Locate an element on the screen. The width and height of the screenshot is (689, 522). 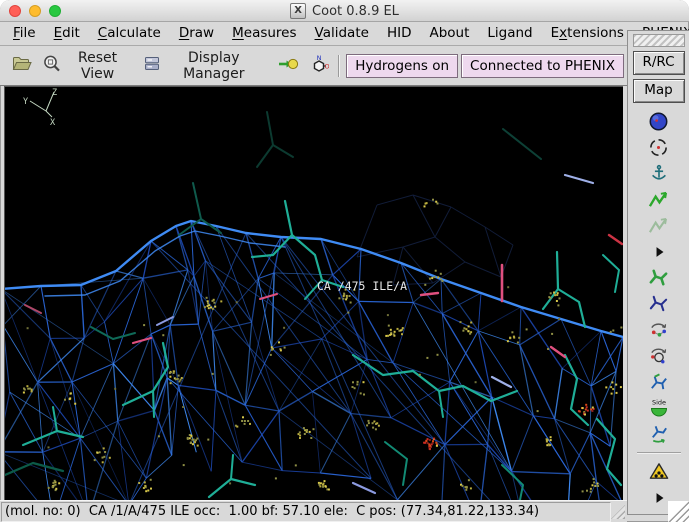
recentre-target-icon is located at coordinates (659, 148).